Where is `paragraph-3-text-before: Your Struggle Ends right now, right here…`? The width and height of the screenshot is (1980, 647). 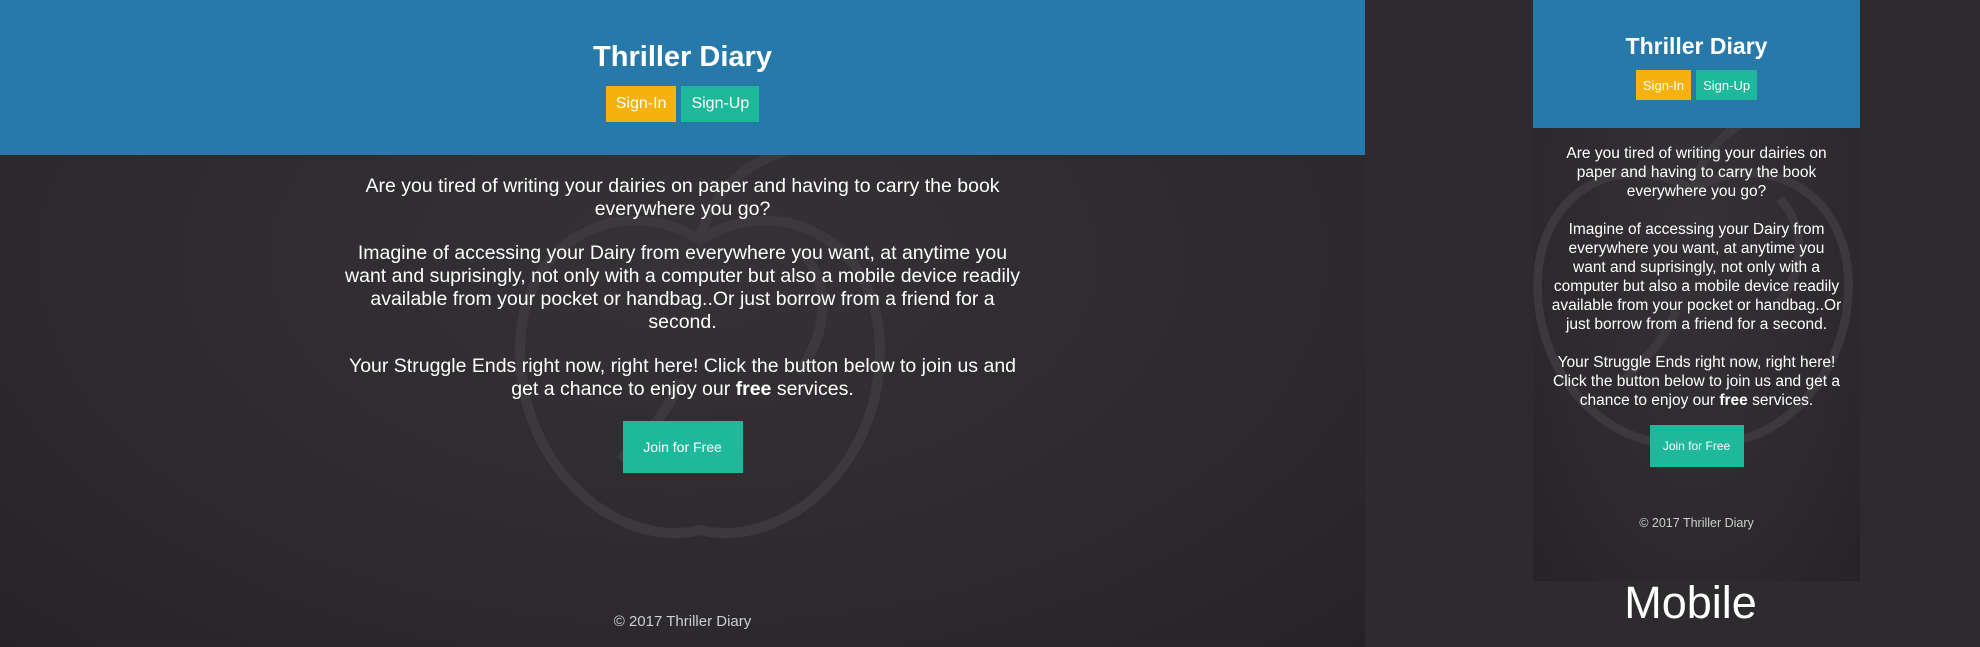 paragraph-3-text-before: Your Struggle Ends right now, right here… is located at coordinates (682, 377).